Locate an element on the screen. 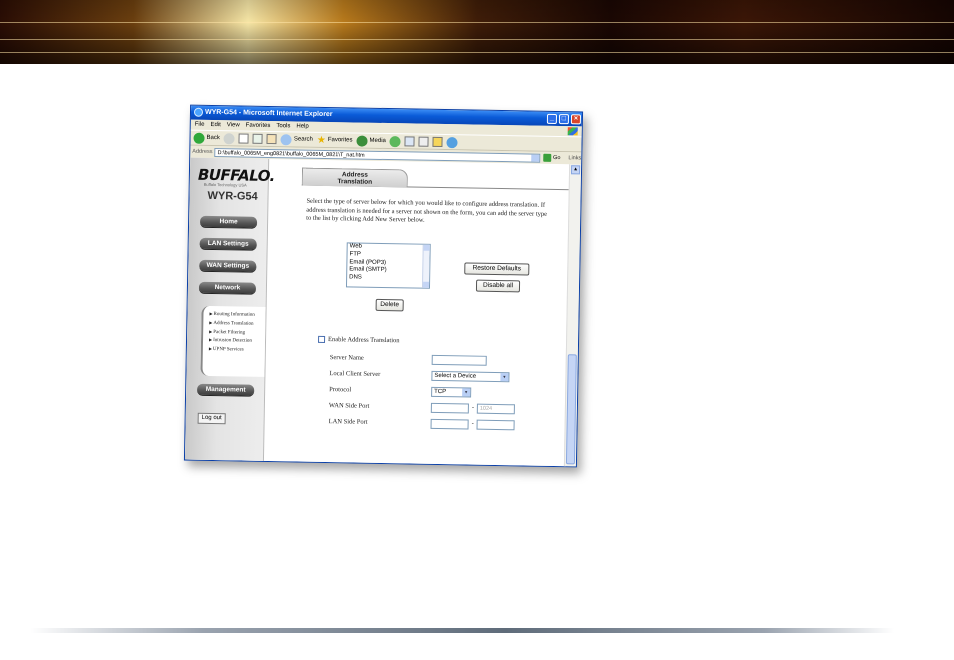 The height and width of the screenshot is (660, 954). menu-file: File is located at coordinates (200, 125).